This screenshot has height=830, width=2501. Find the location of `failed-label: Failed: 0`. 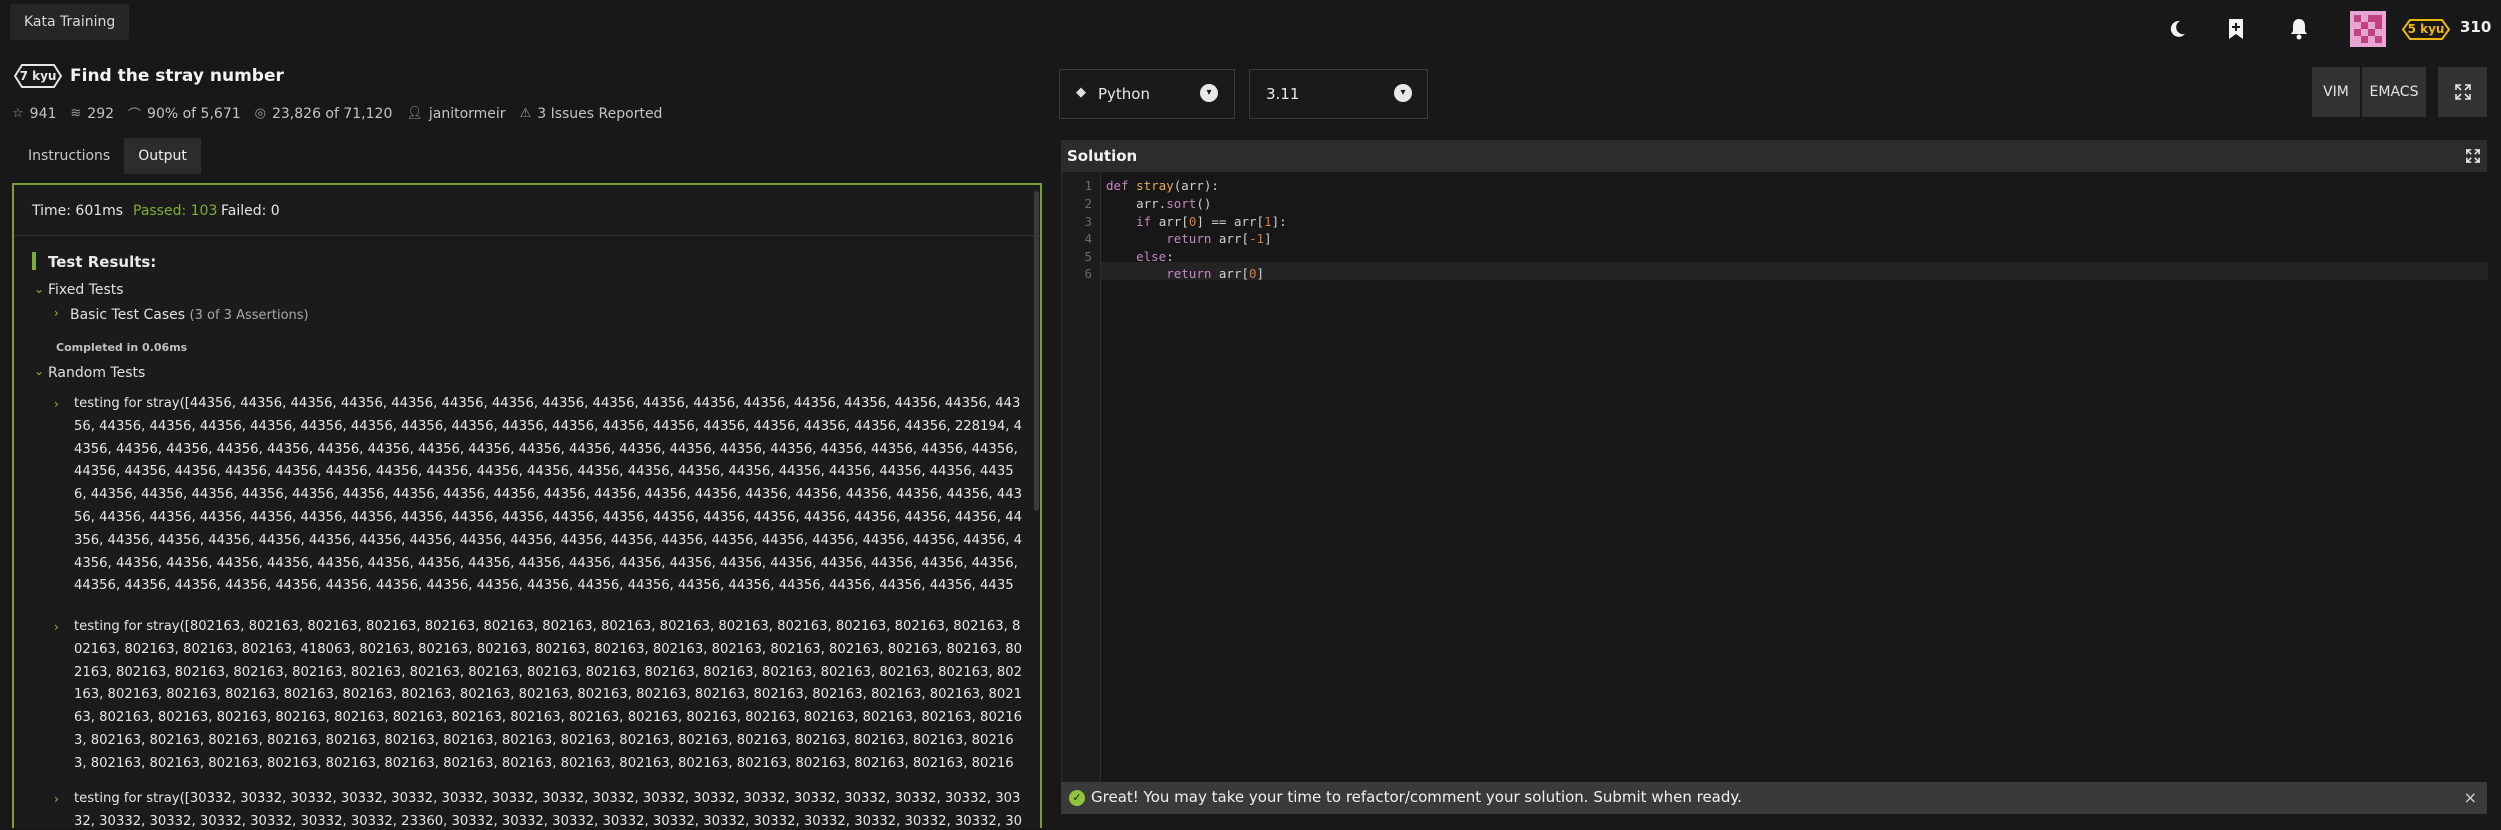

failed-label: Failed: 0 is located at coordinates (250, 211).